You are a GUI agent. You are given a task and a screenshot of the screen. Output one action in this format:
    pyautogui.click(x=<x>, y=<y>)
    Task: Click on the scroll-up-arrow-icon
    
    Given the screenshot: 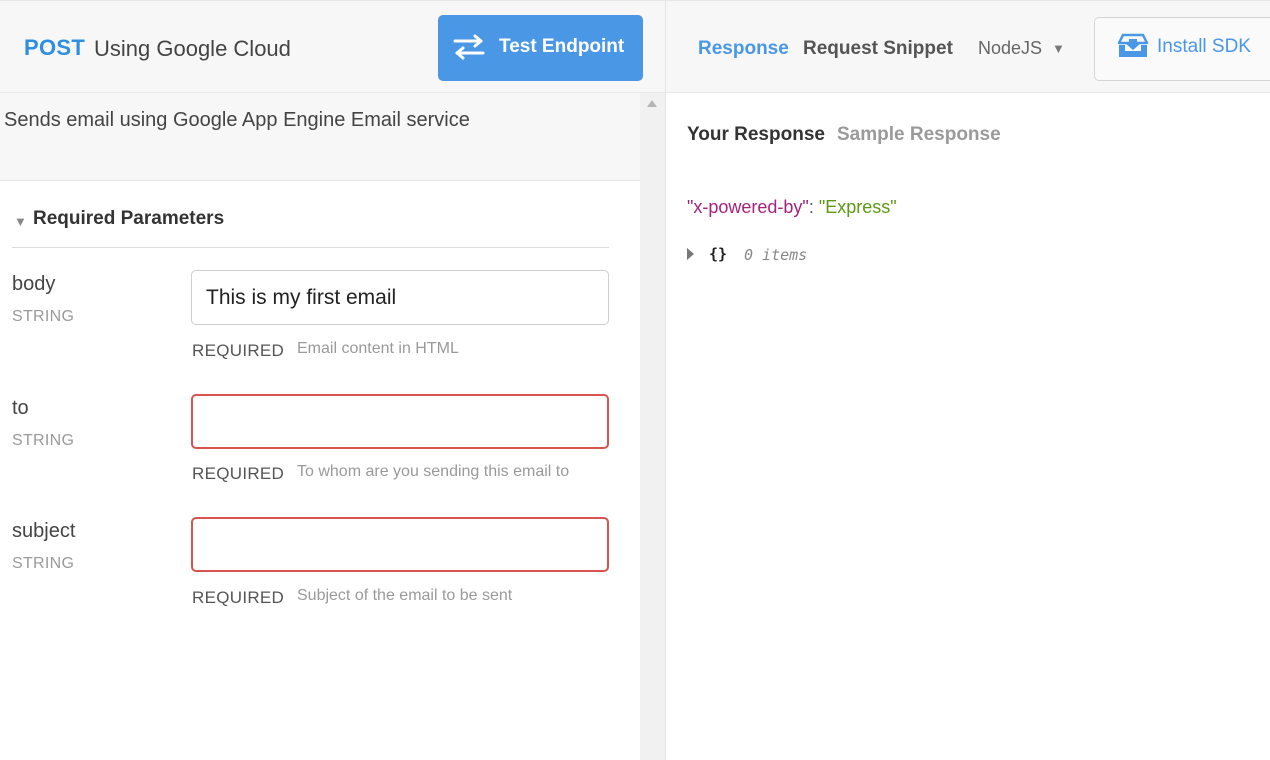 What is the action you would take?
    pyautogui.click(x=652, y=103)
    